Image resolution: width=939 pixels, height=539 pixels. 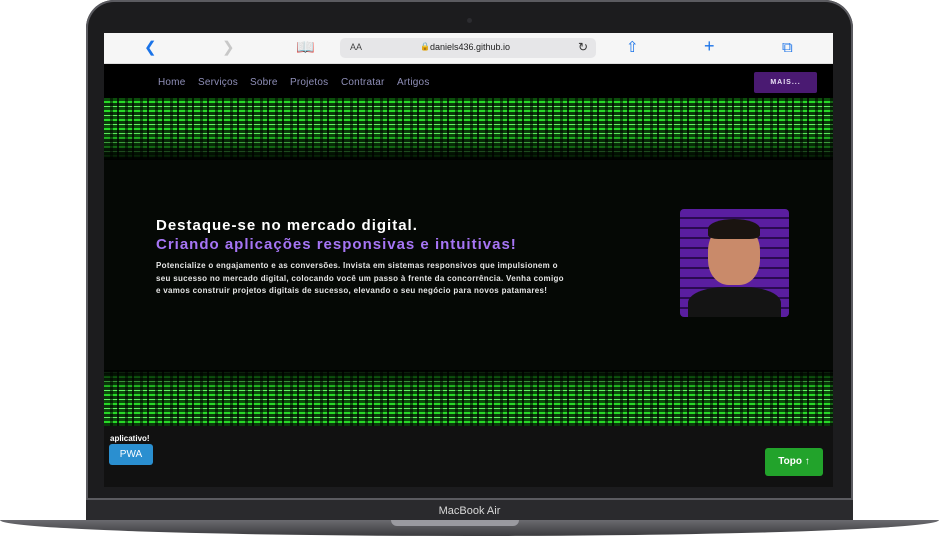 I want to click on matrix-background-top, so click(x=468, y=129).